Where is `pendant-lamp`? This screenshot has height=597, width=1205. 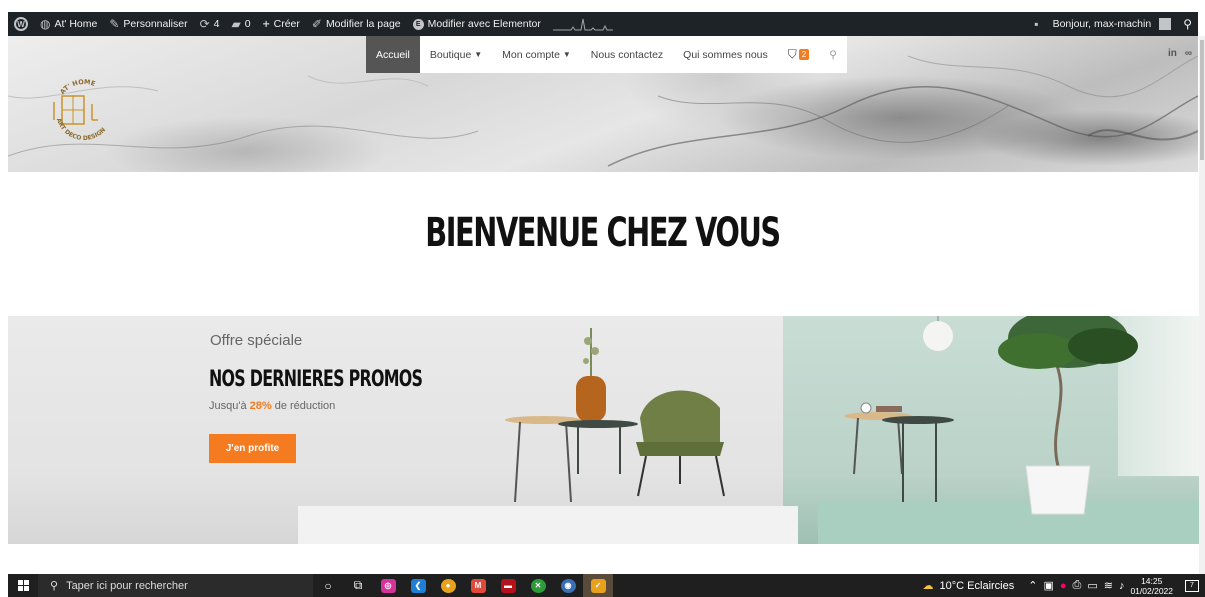
pendant-lamp is located at coordinates (938, 336).